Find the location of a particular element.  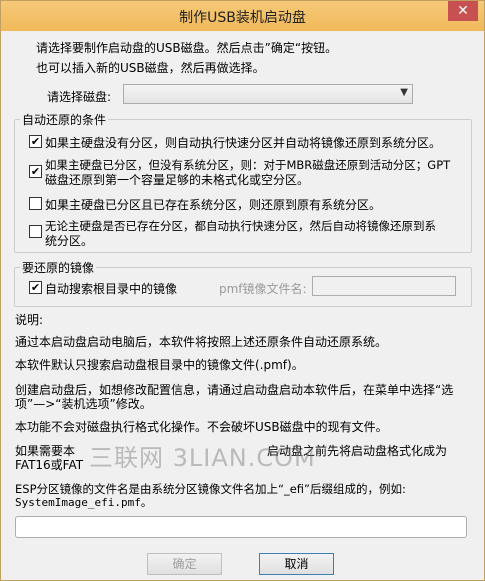

intro-line-2: 也可以插入新的USB磁盘，然后再做选择。 is located at coordinates (150, 68).